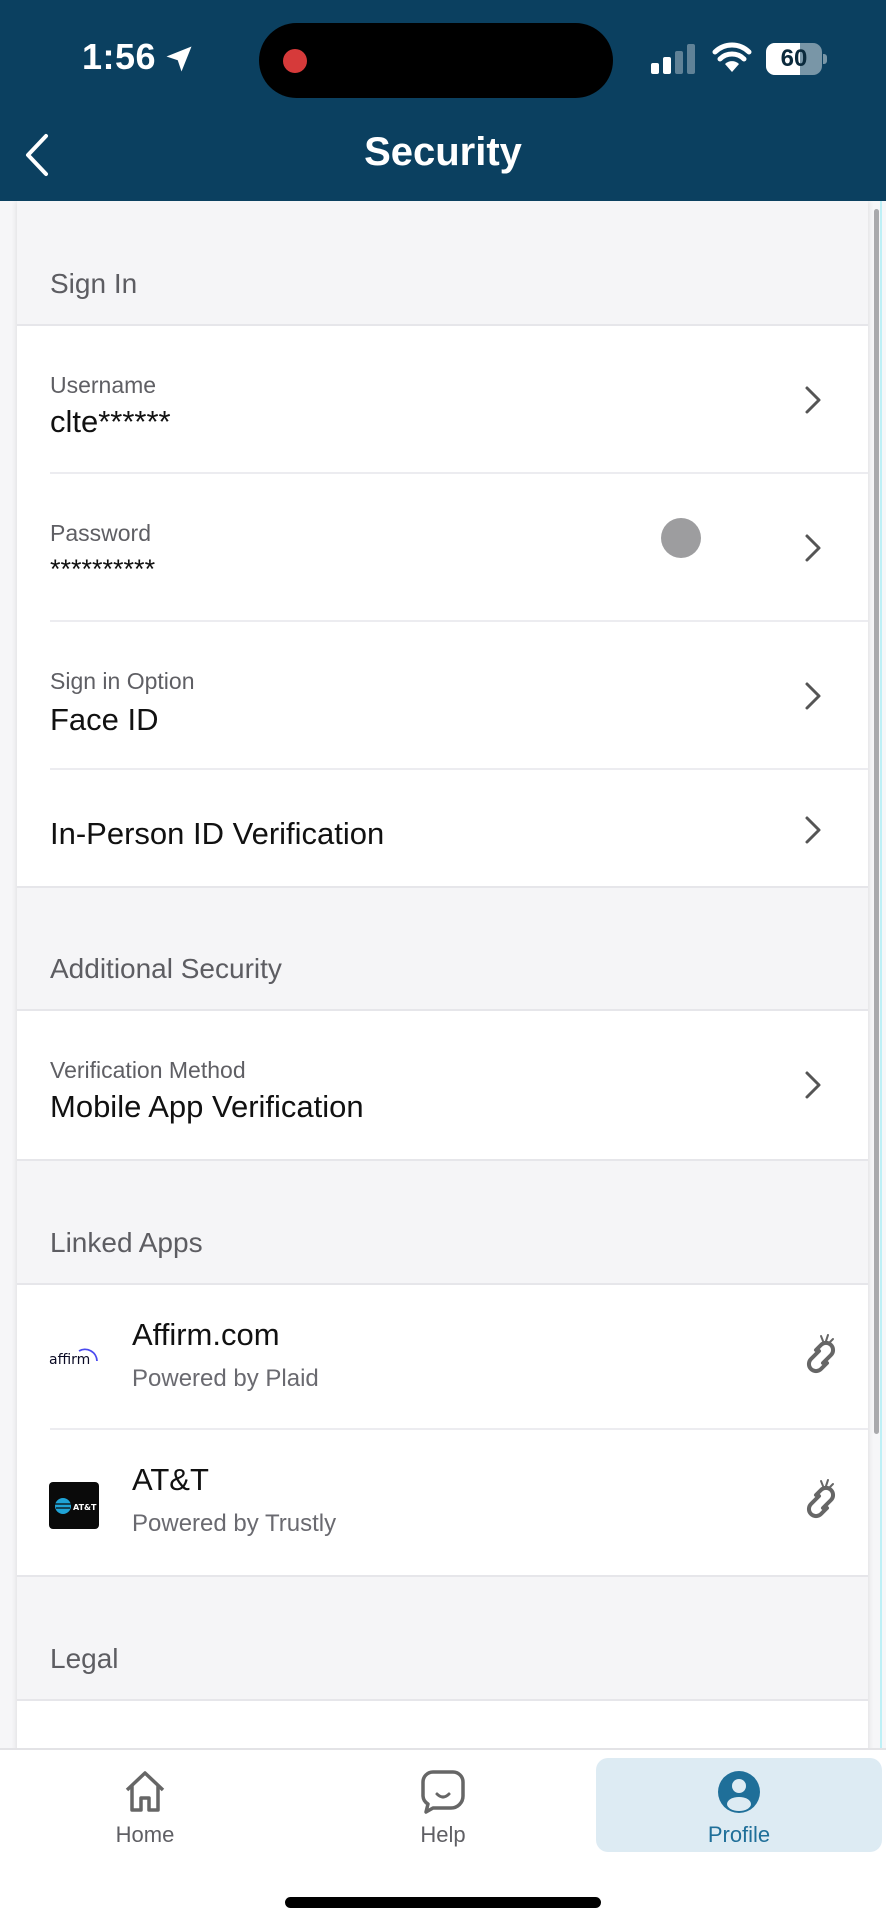 This screenshot has height=1920, width=886. What do you see at coordinates (739, 1792) in the screenshot?
I see `profile-icon` at bounding box center [739, 1792].